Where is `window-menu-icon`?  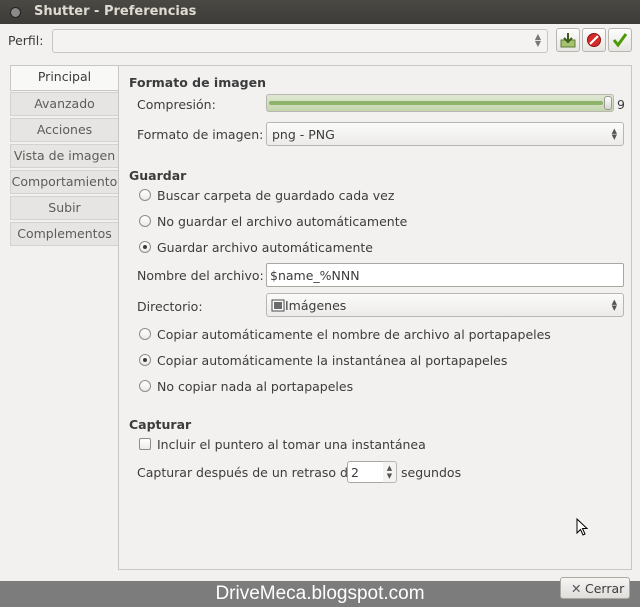
window-menu-icon is located at coordinates (15, 12).